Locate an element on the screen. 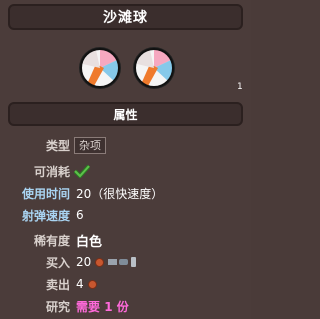  checkmark-icon is located at coordinates (82, 171).